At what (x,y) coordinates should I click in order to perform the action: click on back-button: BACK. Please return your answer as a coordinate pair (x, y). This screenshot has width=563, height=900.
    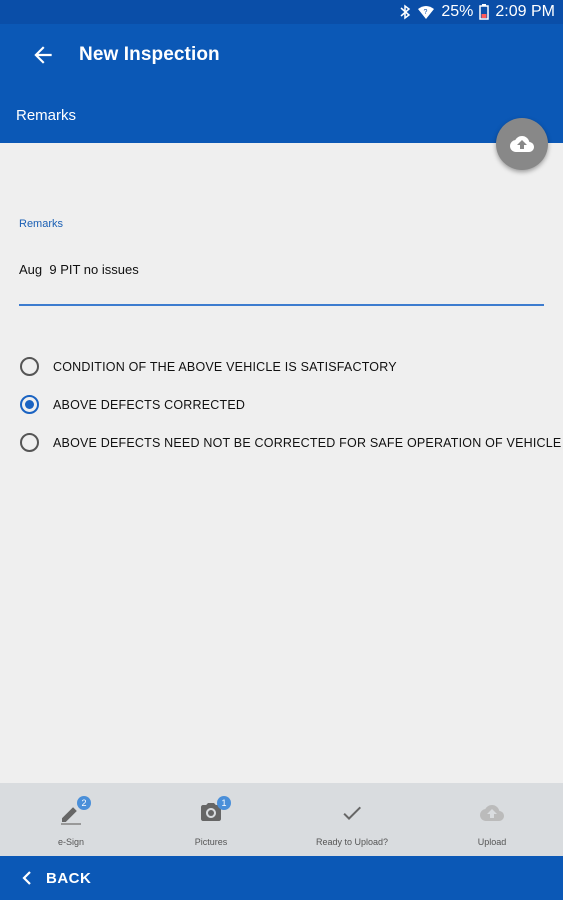
    Looking at the image, I should click on (281, 878).